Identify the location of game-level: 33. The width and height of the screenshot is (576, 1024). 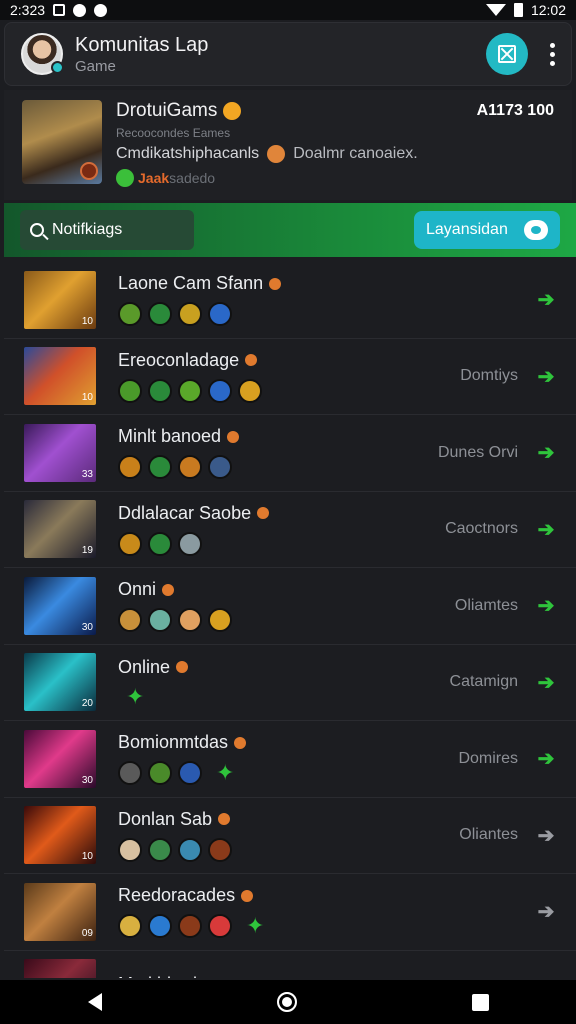
(87, 474).